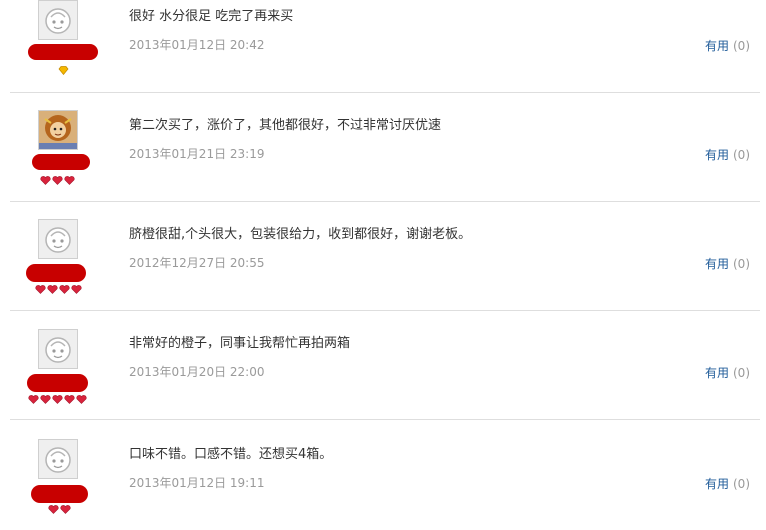 This screenshot has height=530, width=766. Describe the element at coordinates (197, 45) in the screenshot. I see `review-date: 2013年01月12日 20:42` at that location.